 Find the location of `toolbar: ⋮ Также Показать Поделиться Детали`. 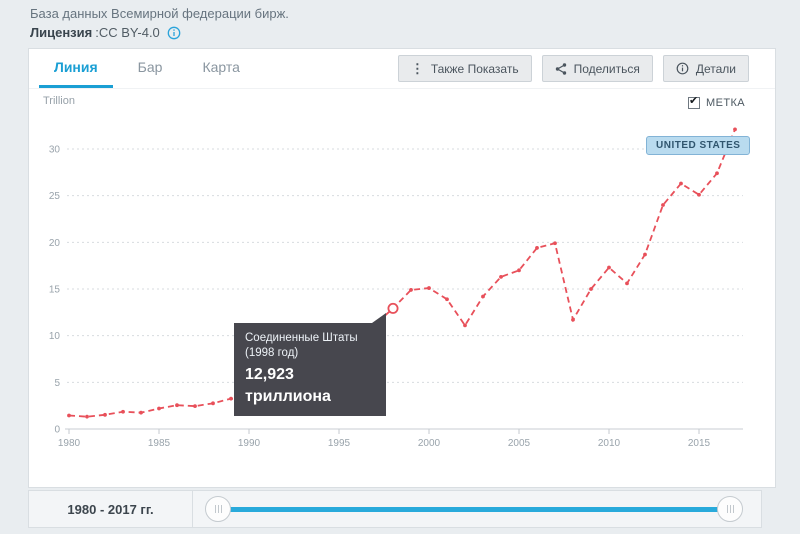

toolbar: ⋮ Также Показать Поделиться Детали is located at coordinates (586, 68).